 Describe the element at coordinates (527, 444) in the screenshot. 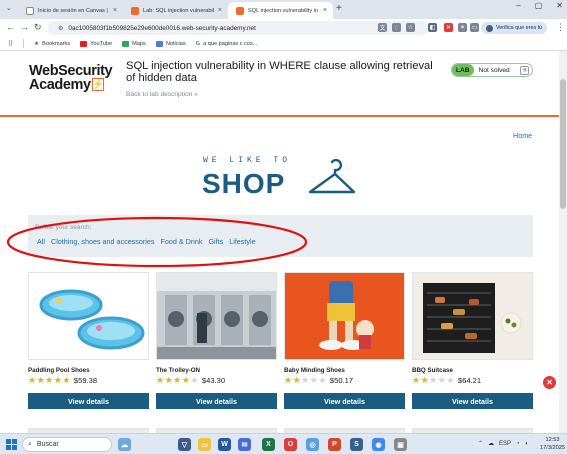

I see `volume-icon: ◗` at that location.